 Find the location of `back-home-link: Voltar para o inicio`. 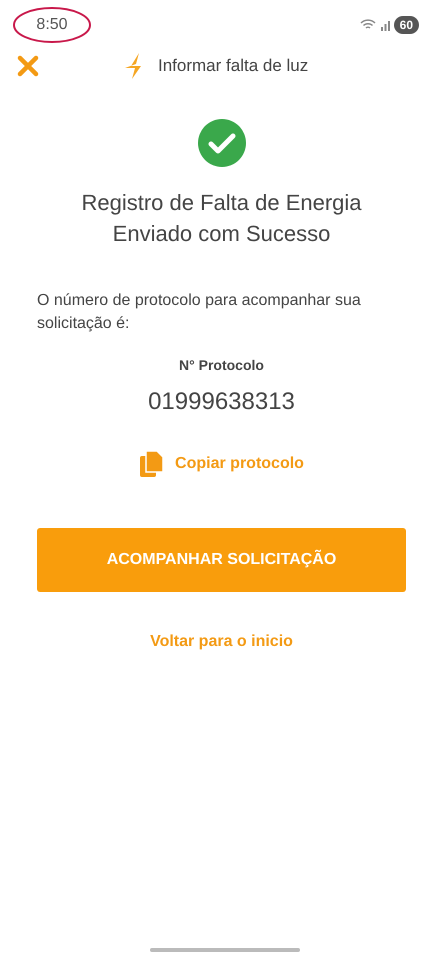

back-home-link: Voltar para o inicio is located at coordinates (221, 642).